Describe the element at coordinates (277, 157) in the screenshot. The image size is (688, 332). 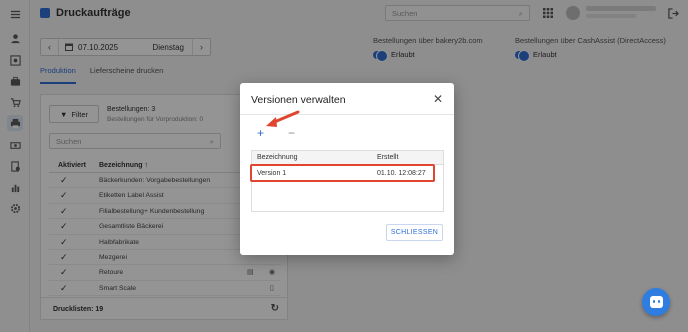
I see `col-version-name: Bezeichnung` at that location.